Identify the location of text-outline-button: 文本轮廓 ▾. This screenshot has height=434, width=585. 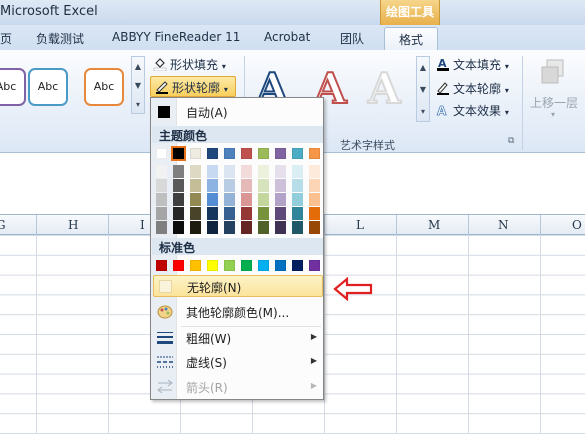
(472, 88).